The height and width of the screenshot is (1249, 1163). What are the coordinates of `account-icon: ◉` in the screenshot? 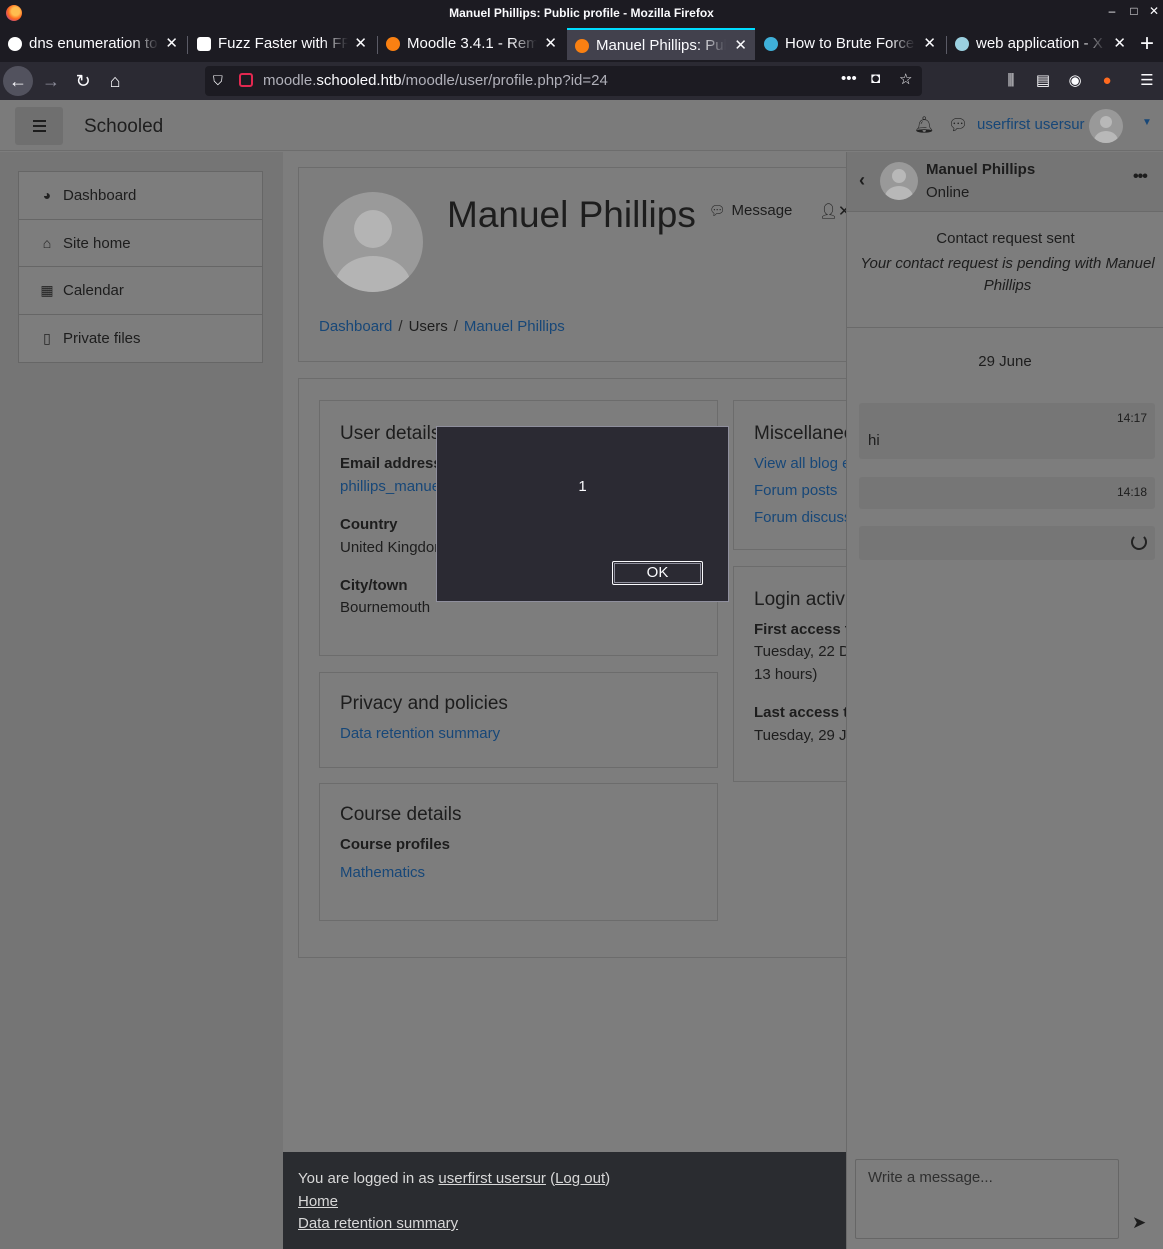 It's located at (1075, 81).